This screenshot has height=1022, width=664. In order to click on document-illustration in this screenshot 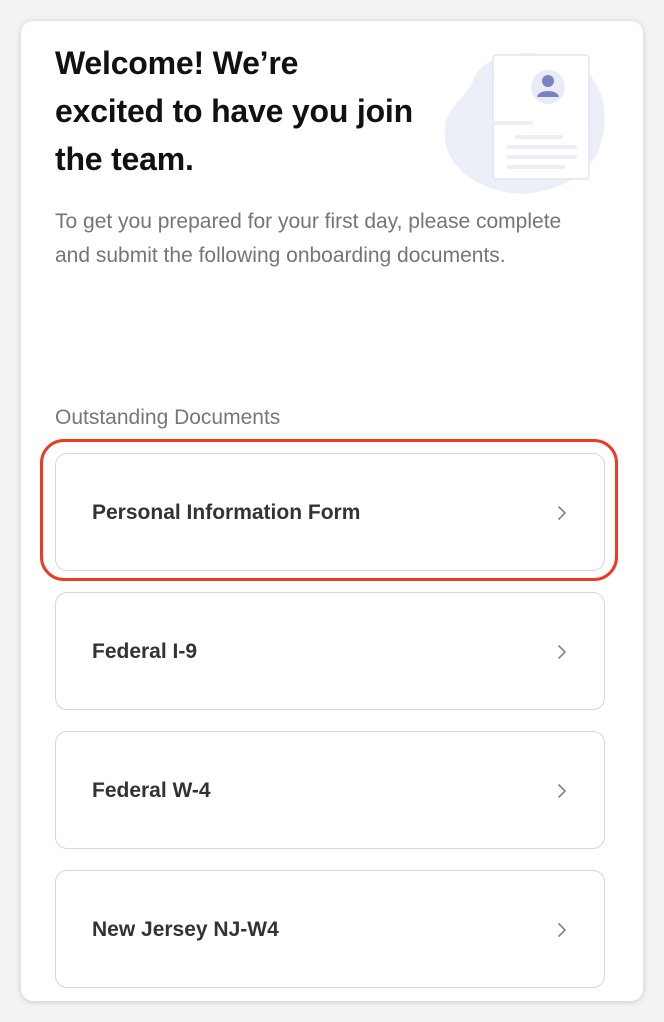, I will do `click(526, 121)`.